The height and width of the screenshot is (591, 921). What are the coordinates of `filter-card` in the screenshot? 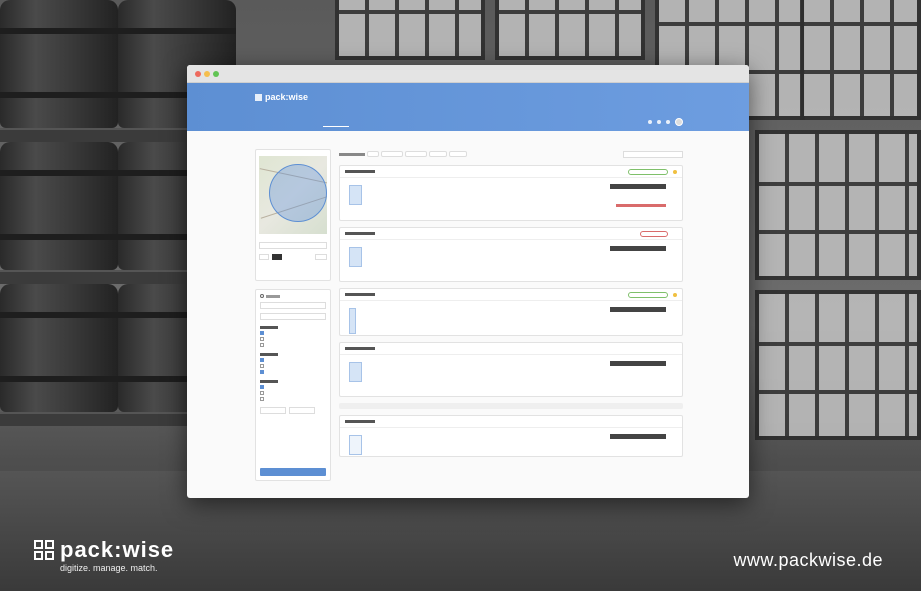 It's located at (293, 385).